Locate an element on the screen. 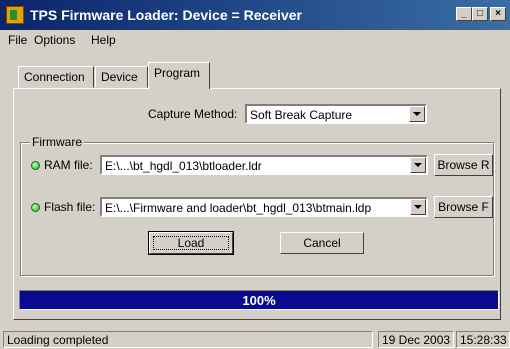 The image size is (510, 349). firmware-group-title: Firmware is located at coordinates (57, 142).